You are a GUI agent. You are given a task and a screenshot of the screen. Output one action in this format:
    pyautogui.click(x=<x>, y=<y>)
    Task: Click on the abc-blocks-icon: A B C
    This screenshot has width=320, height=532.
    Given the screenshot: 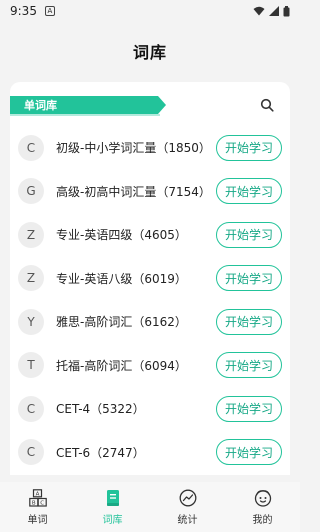 What is the action you would take?
    pyautogui.click(x=38, y=498)
    